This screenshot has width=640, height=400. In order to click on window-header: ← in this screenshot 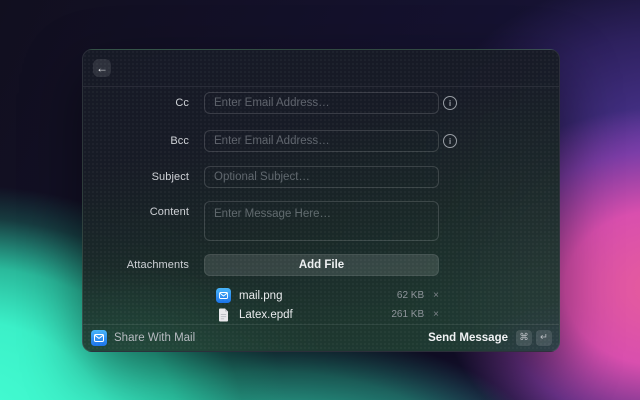, I will do `click(321, 68)`.